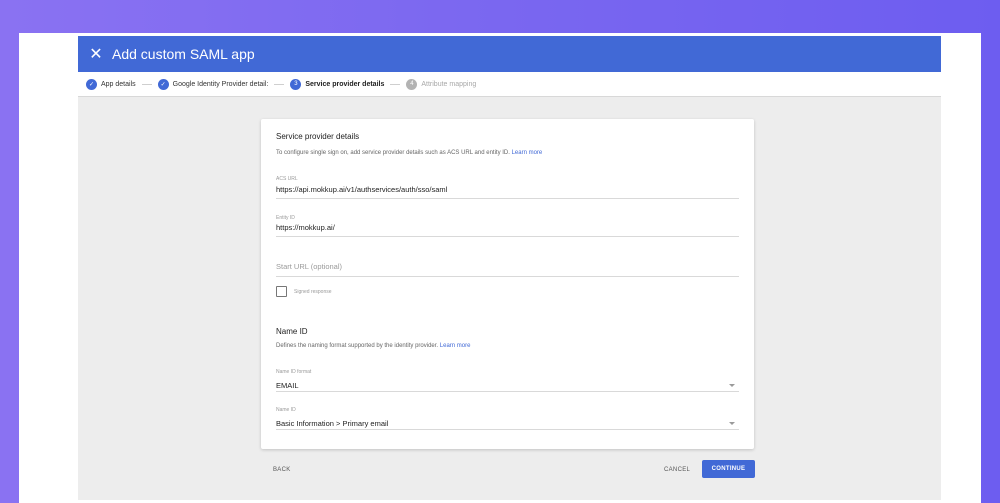 This screenshot has height=503, width=1000. I want to click on entity-id-field: Entity ID, so click(507, 226).